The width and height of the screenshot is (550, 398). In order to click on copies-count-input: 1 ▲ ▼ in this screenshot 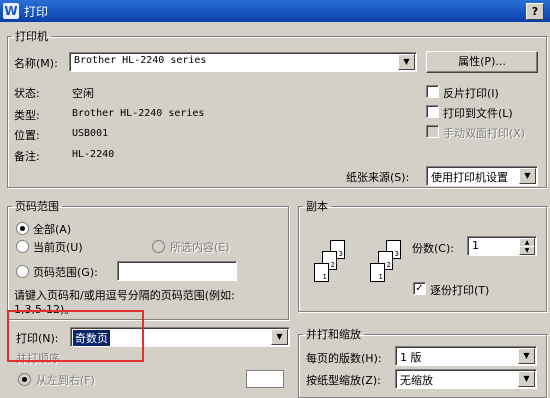, I will do `click(502, 246)`.